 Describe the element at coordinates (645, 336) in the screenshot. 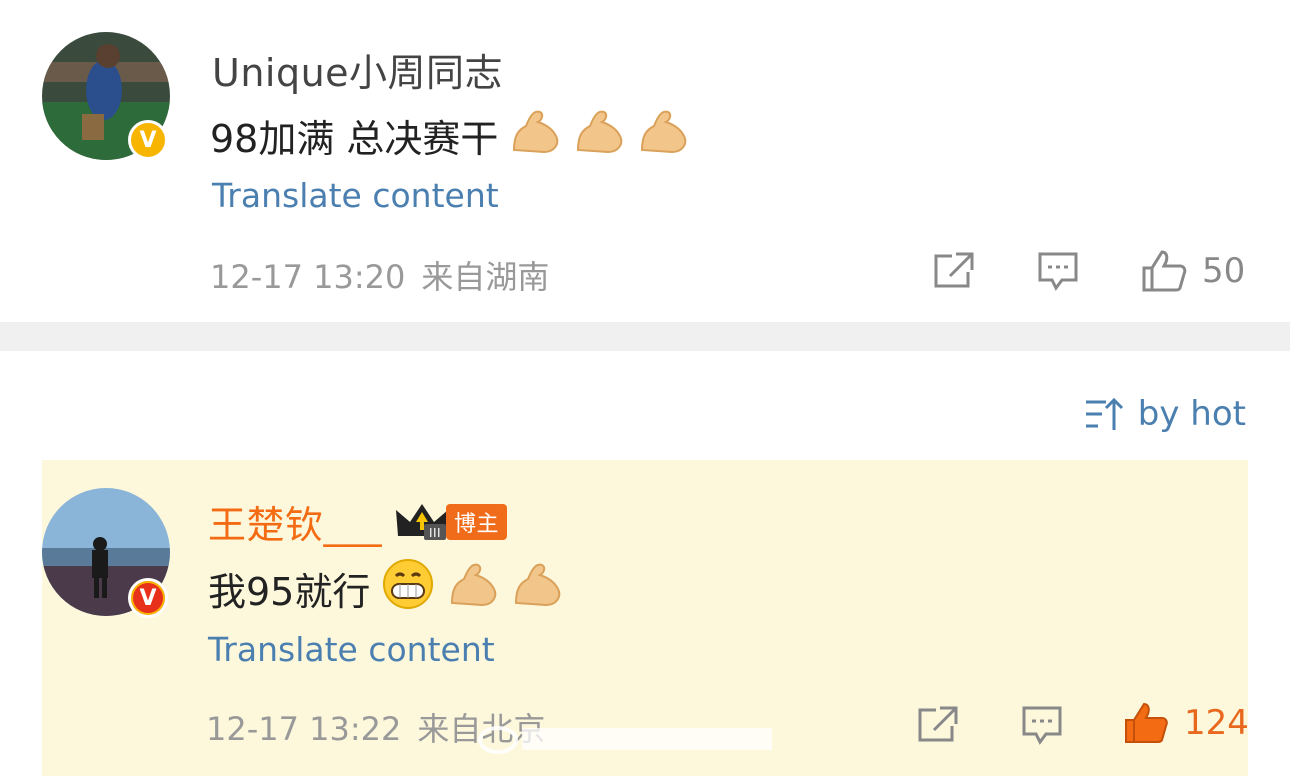

I see `section-divider` at that location.